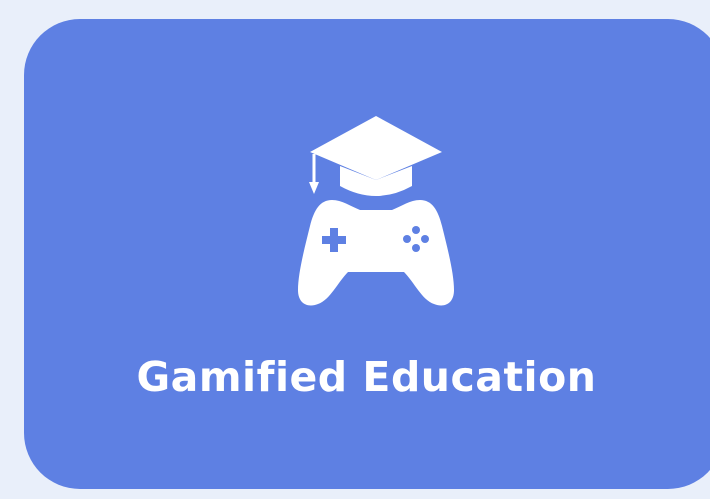 The height and width of the screenshot is (499, 710). I want to click on button-left, so click(407, 239).